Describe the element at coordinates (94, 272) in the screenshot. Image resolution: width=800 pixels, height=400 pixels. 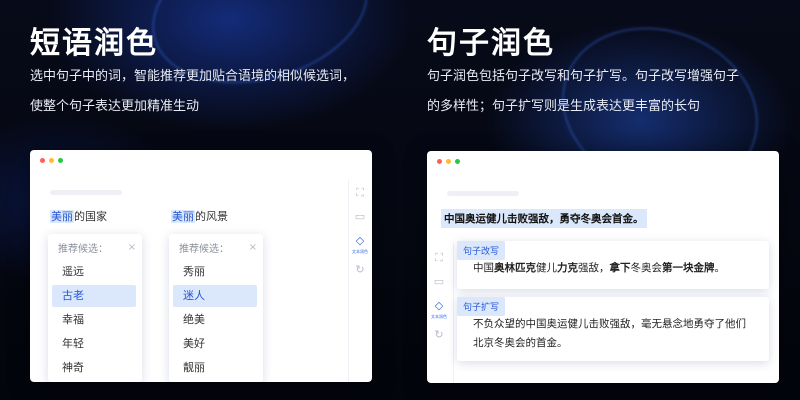
I see `candidate-option: 遥远` at that location.